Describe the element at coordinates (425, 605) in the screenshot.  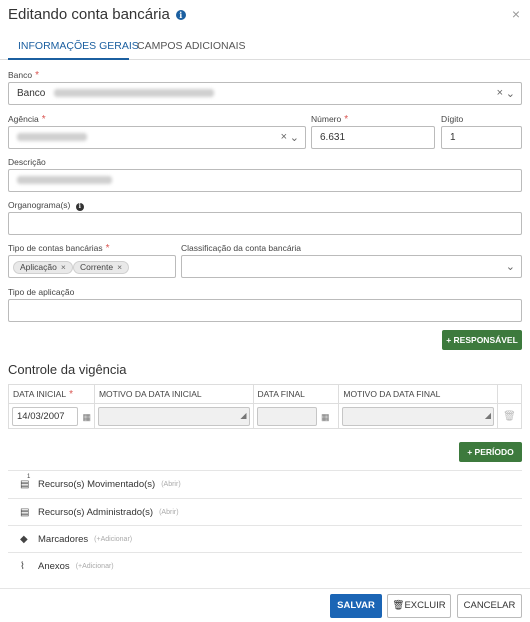
I see `delete-button-label: EXCLUIR` at that location.